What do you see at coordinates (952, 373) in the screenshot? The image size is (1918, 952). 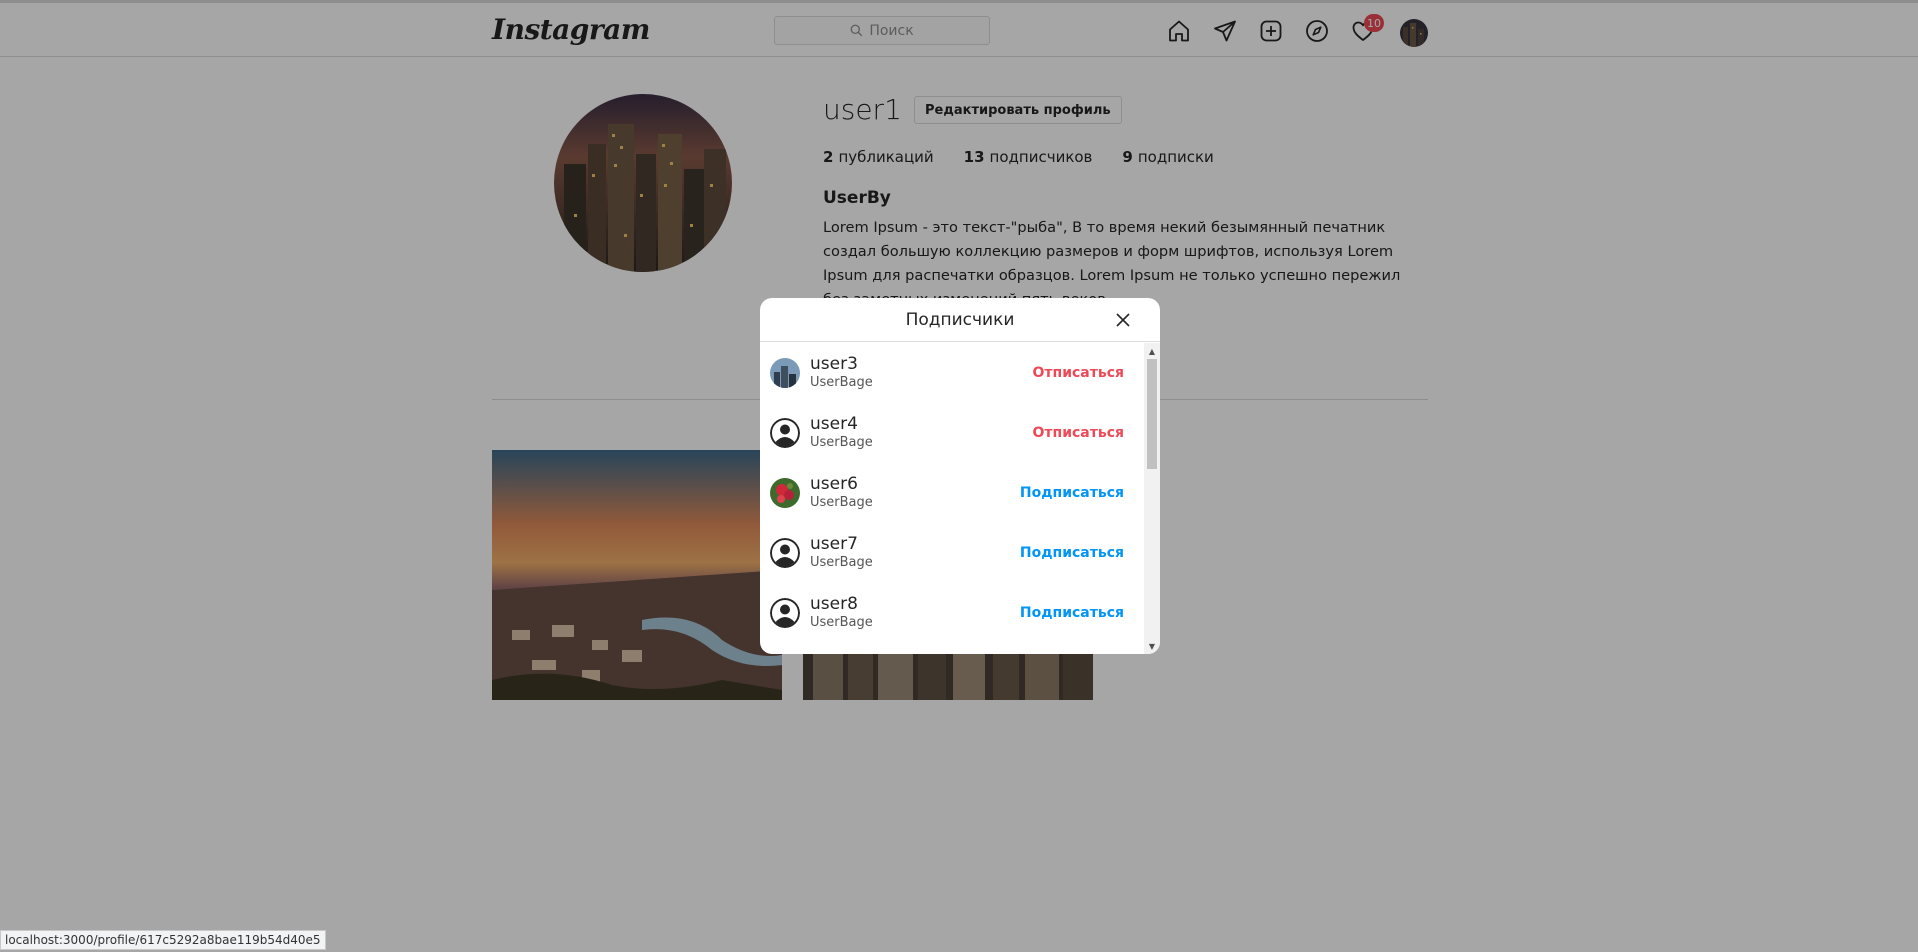 I see `follower-row: user3 UserBage Отписаться` at bounding box center [952, 373].